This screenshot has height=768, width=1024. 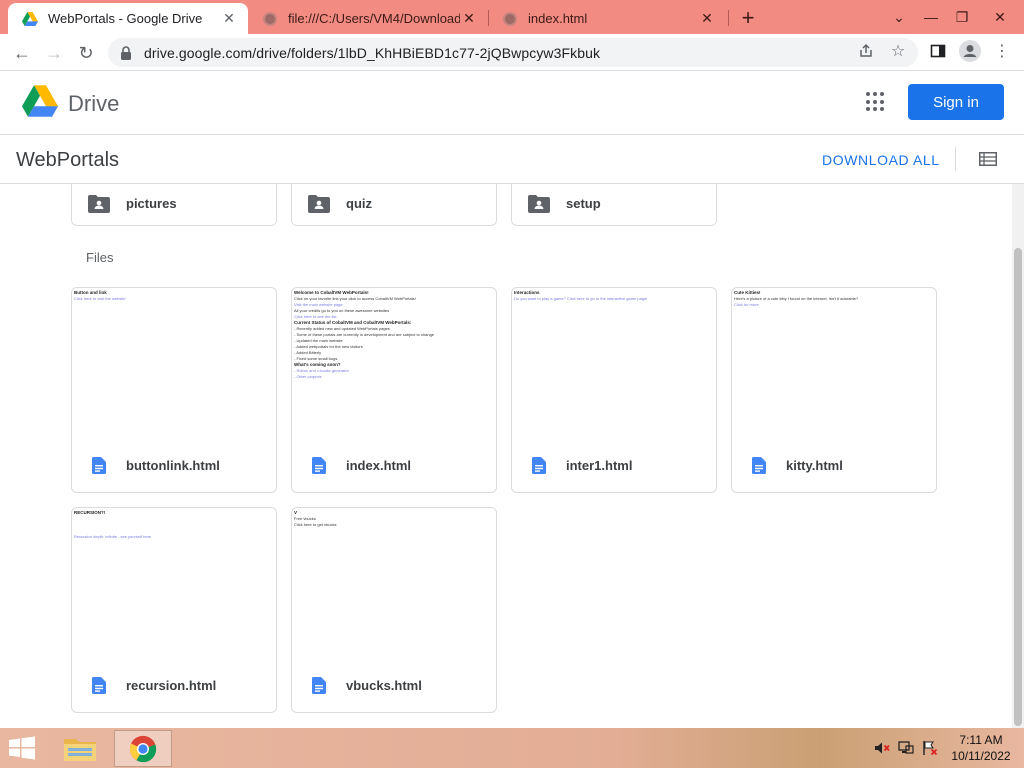 I want to click on reload-icon: ↻, so click(x=86, y=53).